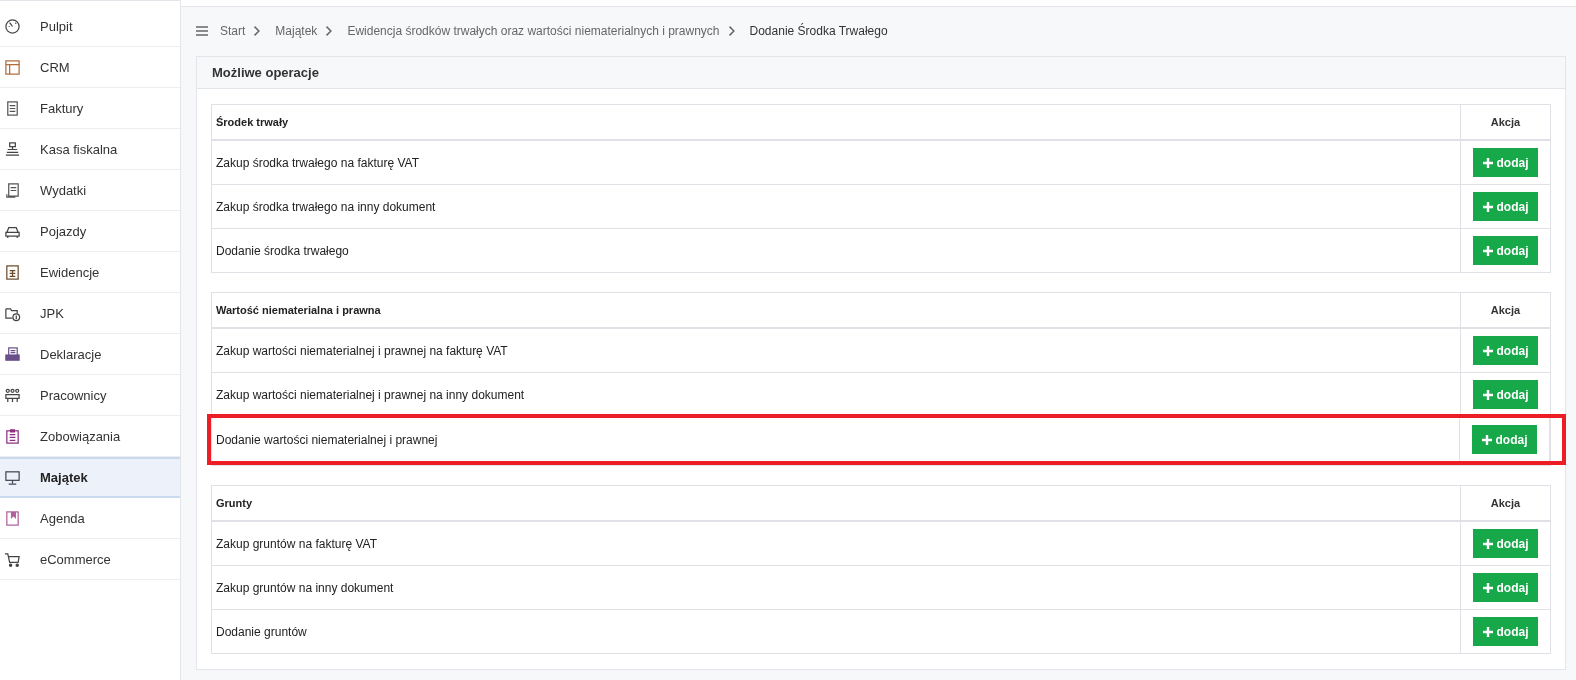  What do you see at coordinates (252, 122) in the screenshot?
I see `column-header: Środek trwały` at bounding box center [252, 122].